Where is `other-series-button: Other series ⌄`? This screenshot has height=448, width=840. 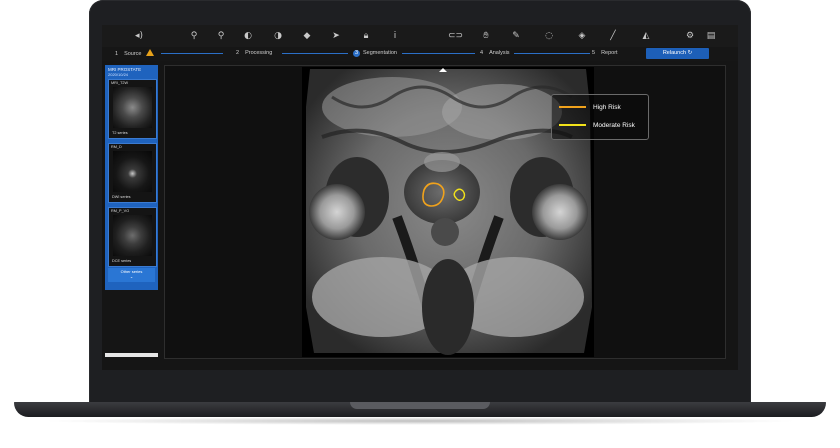
other-series-button: Other series ⌄ is located at coordinates (131, 275).